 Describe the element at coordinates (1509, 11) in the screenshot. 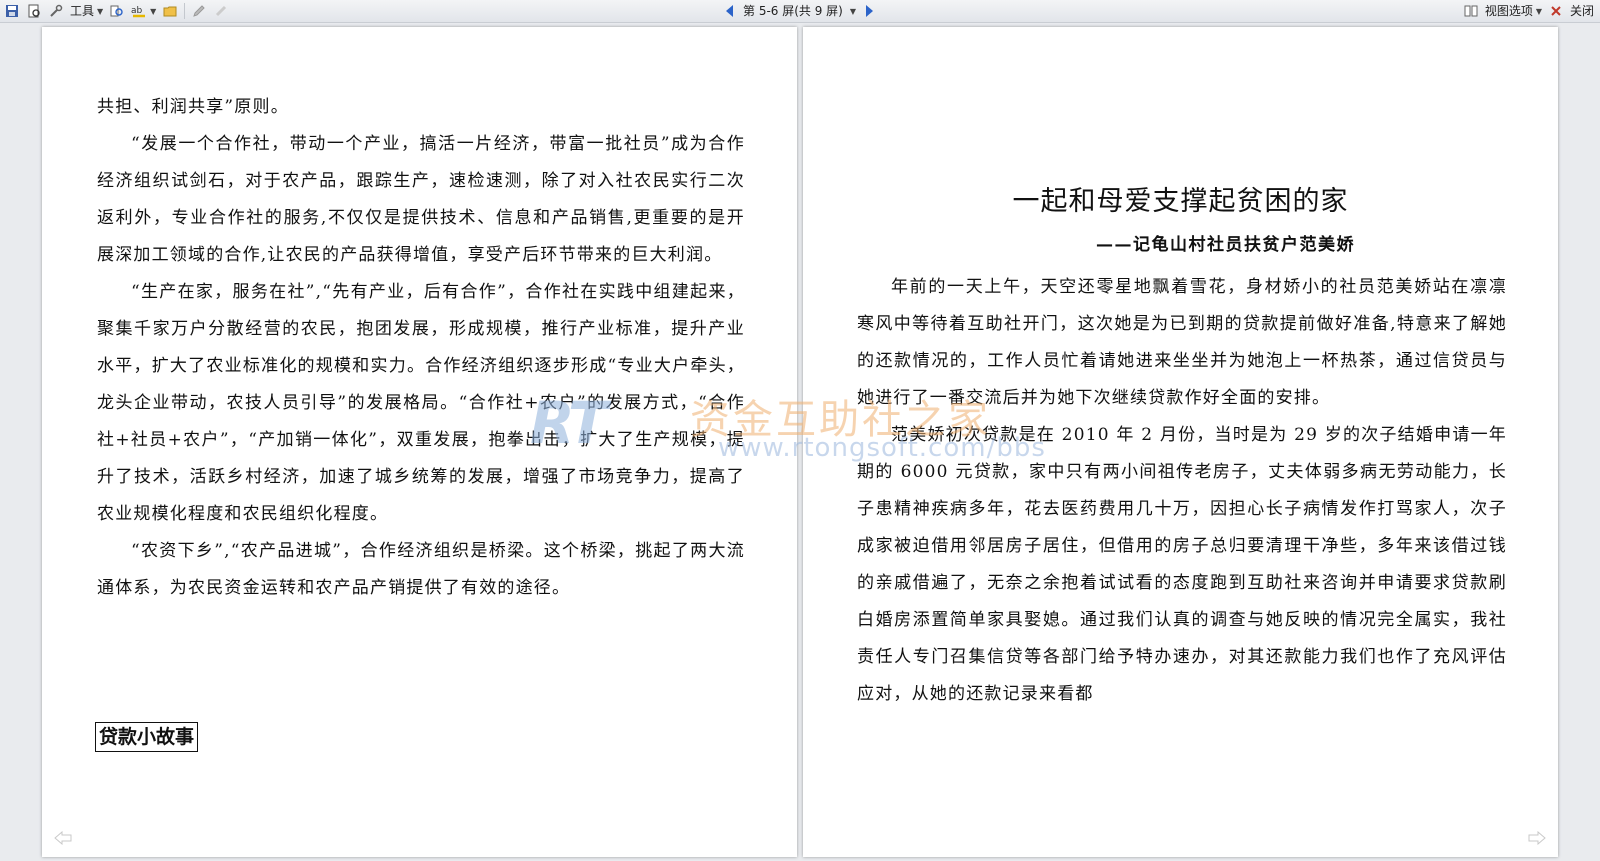

I see `view-options-menu: 视图选项` at that location.